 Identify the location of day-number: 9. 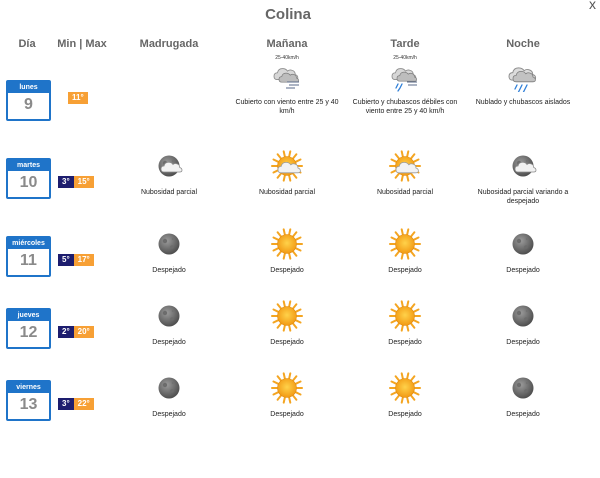
(28, 104).